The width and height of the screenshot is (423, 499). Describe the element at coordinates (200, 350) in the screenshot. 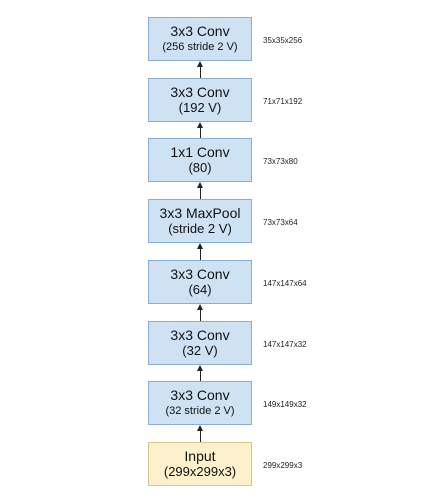

I see `layer-param: (32 V)` at that location.